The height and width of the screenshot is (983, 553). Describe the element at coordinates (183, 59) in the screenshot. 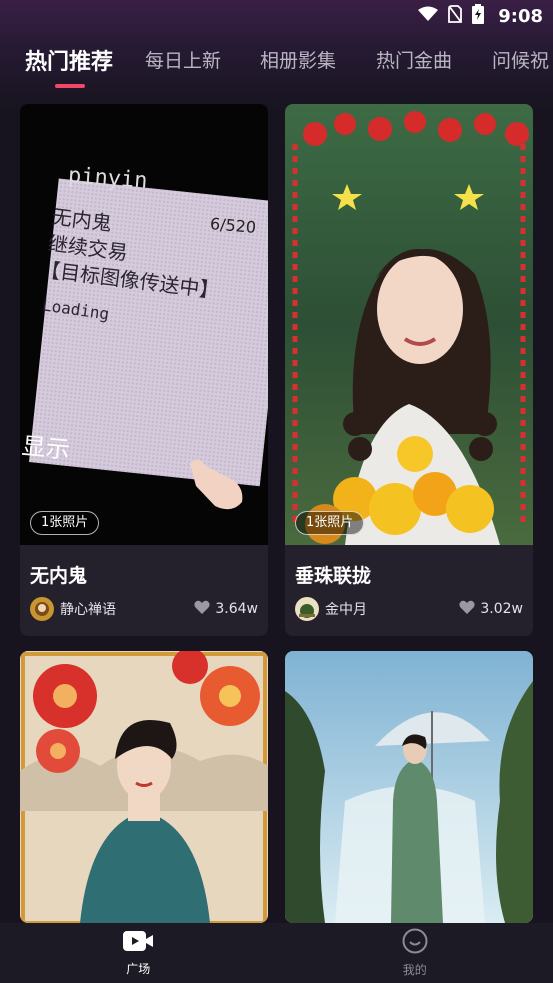

I see `tab-daily-new: 每日上新` at that location.